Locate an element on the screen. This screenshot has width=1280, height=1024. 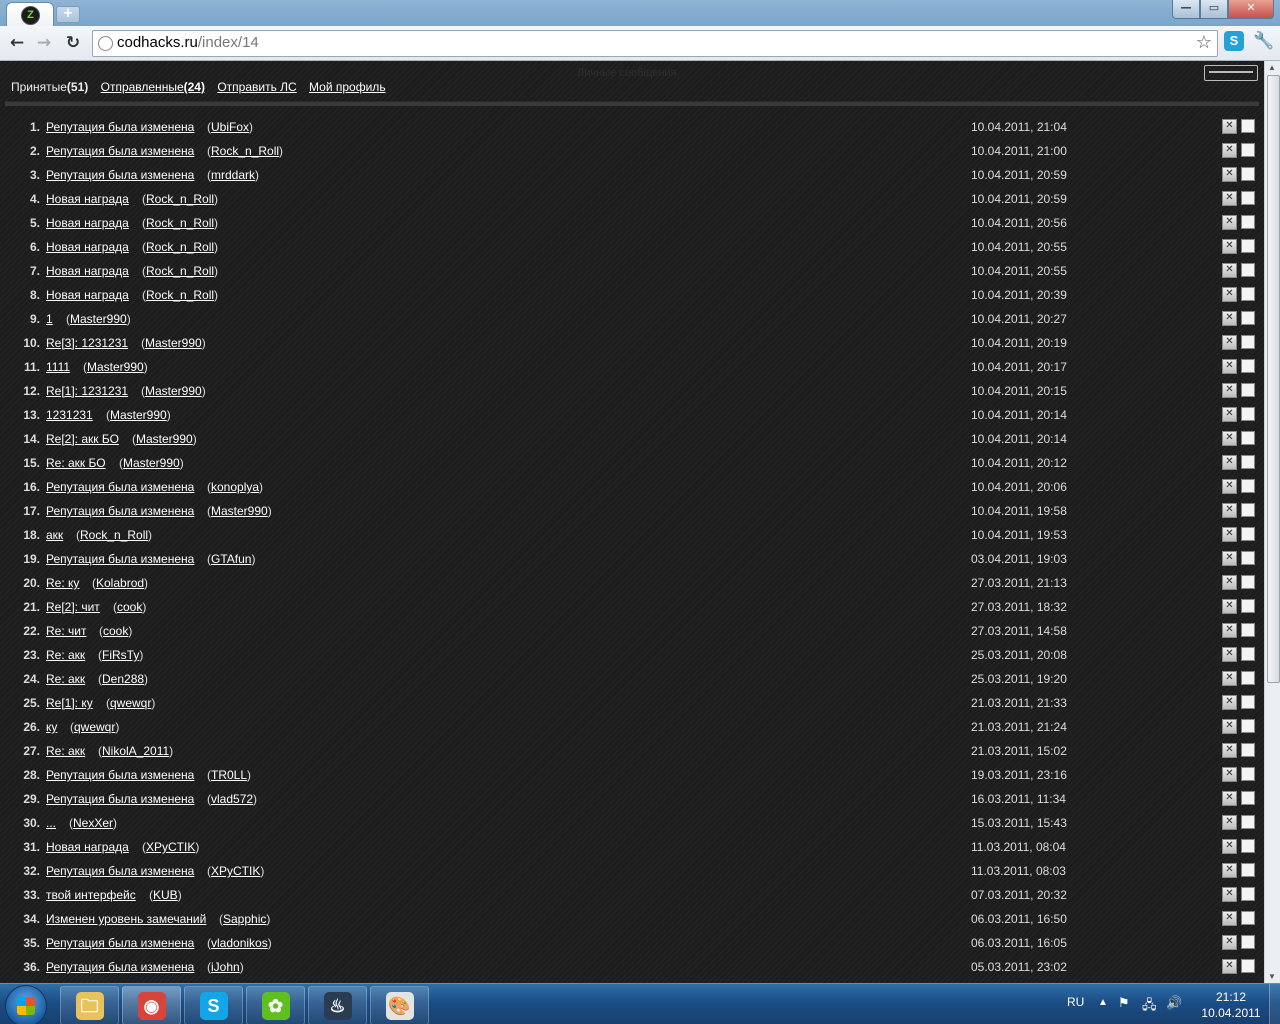
author-link: TR0LL is located at coordinates (229, 775).